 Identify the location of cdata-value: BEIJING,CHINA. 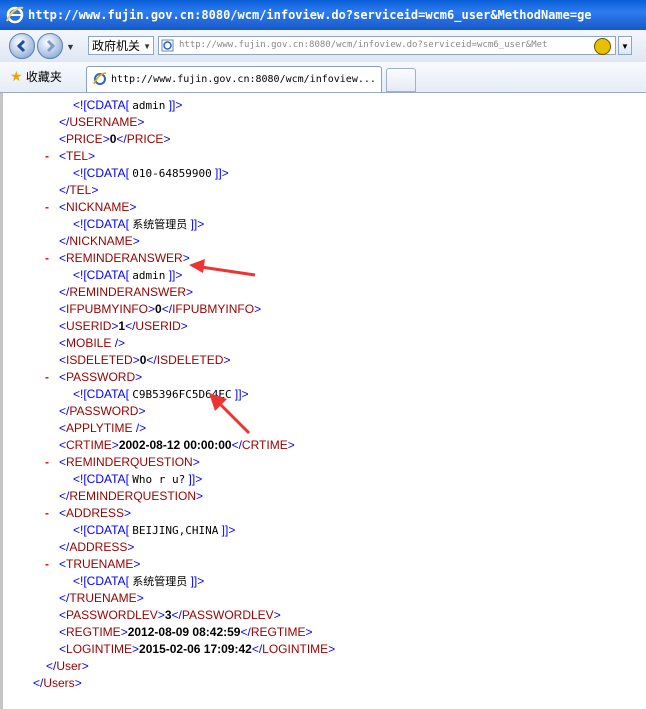
(175, 530).